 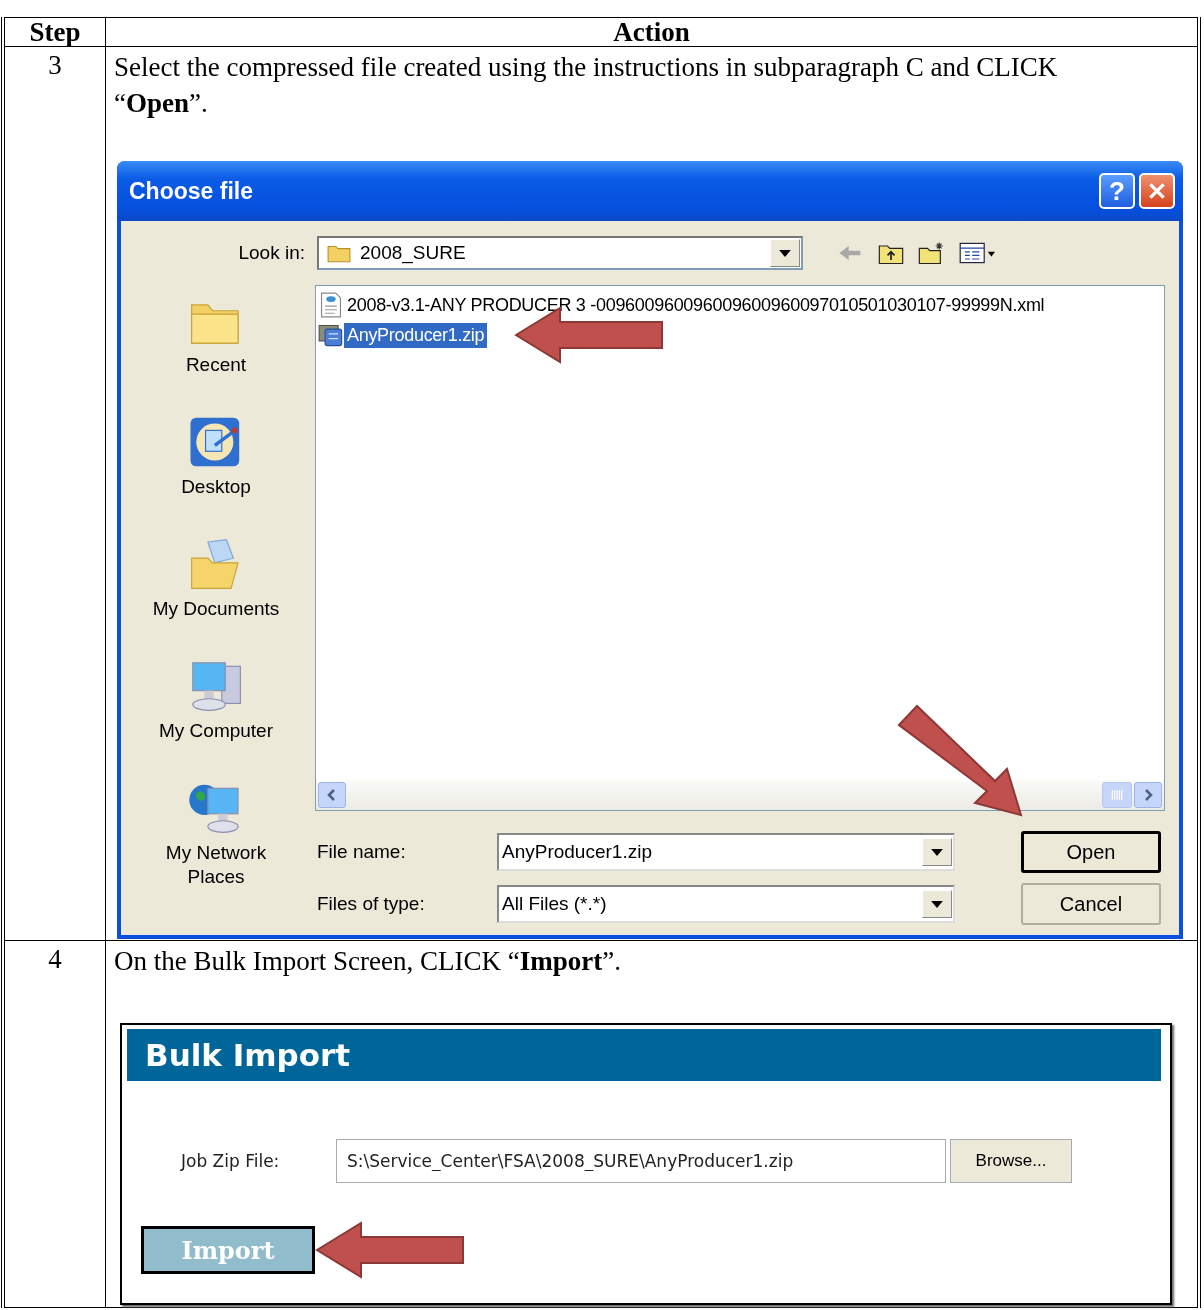 I want to click on dialog-title: Choose file, so click(x=191, y=191).